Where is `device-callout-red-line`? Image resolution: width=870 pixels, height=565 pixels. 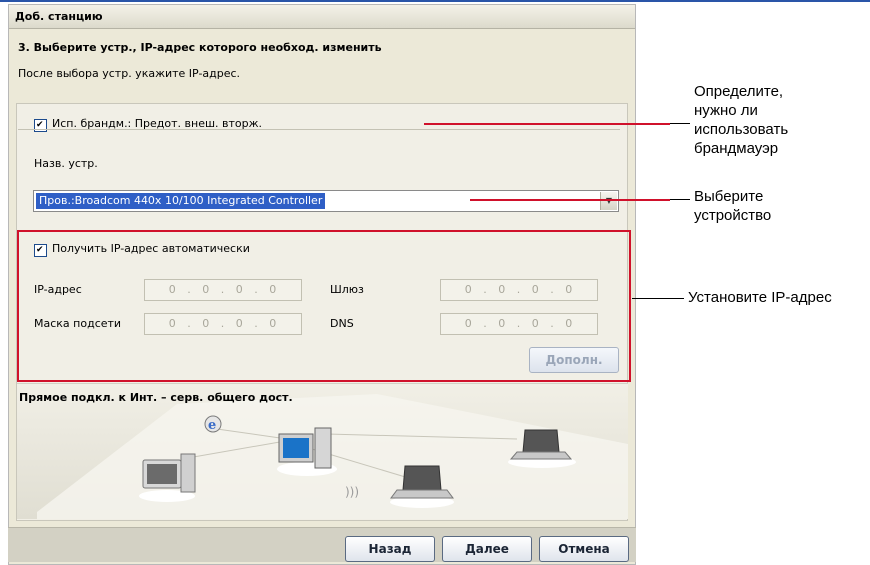
device-callout-red-line is located at coordinates (570, 200).